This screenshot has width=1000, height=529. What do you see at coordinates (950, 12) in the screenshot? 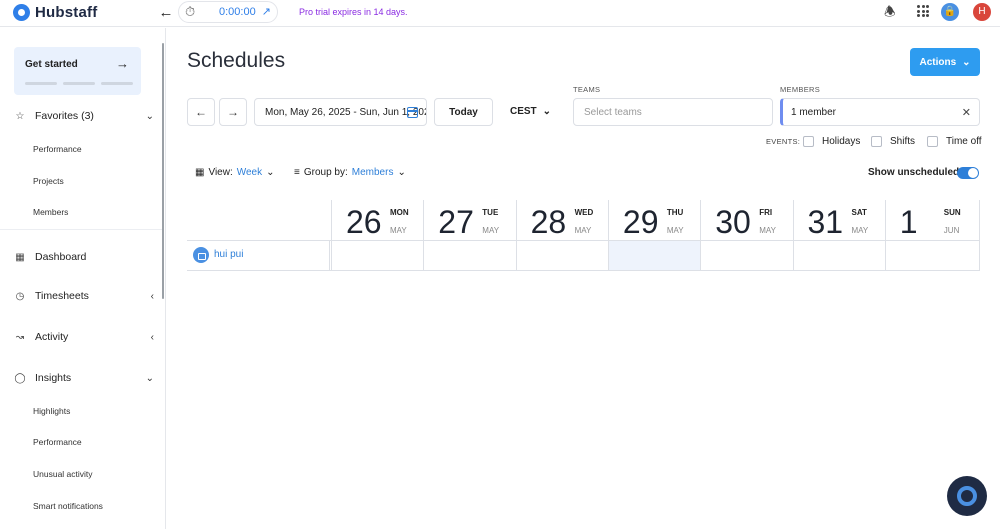
I see `organization-lock-icon: 🔒` at bounding box center [950, 12].